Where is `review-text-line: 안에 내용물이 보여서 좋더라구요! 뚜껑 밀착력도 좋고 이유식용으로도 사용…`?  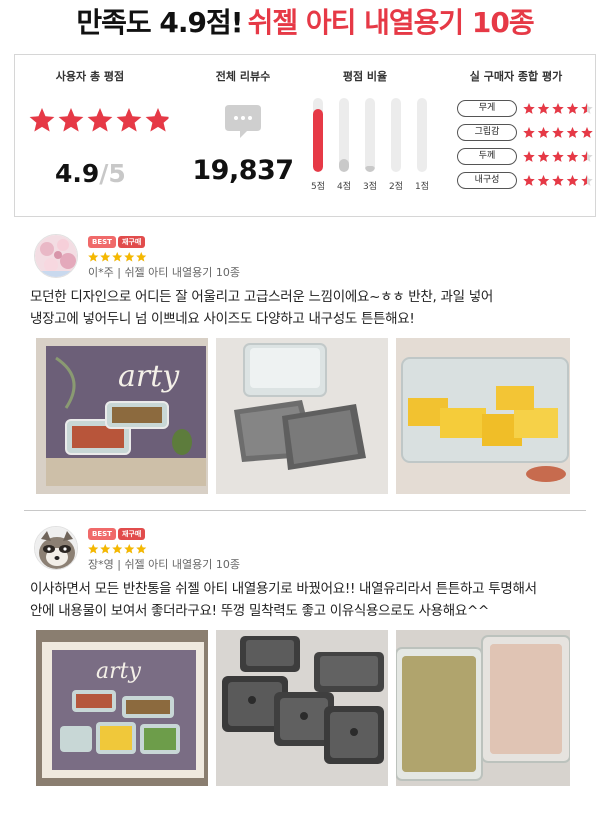 review-text-line: 안에 내용물이 보여서 좋더라구요! 뚜껑 밀착력도 좋고 이유식용으로도 사용… is located at coordinates (260, 611).